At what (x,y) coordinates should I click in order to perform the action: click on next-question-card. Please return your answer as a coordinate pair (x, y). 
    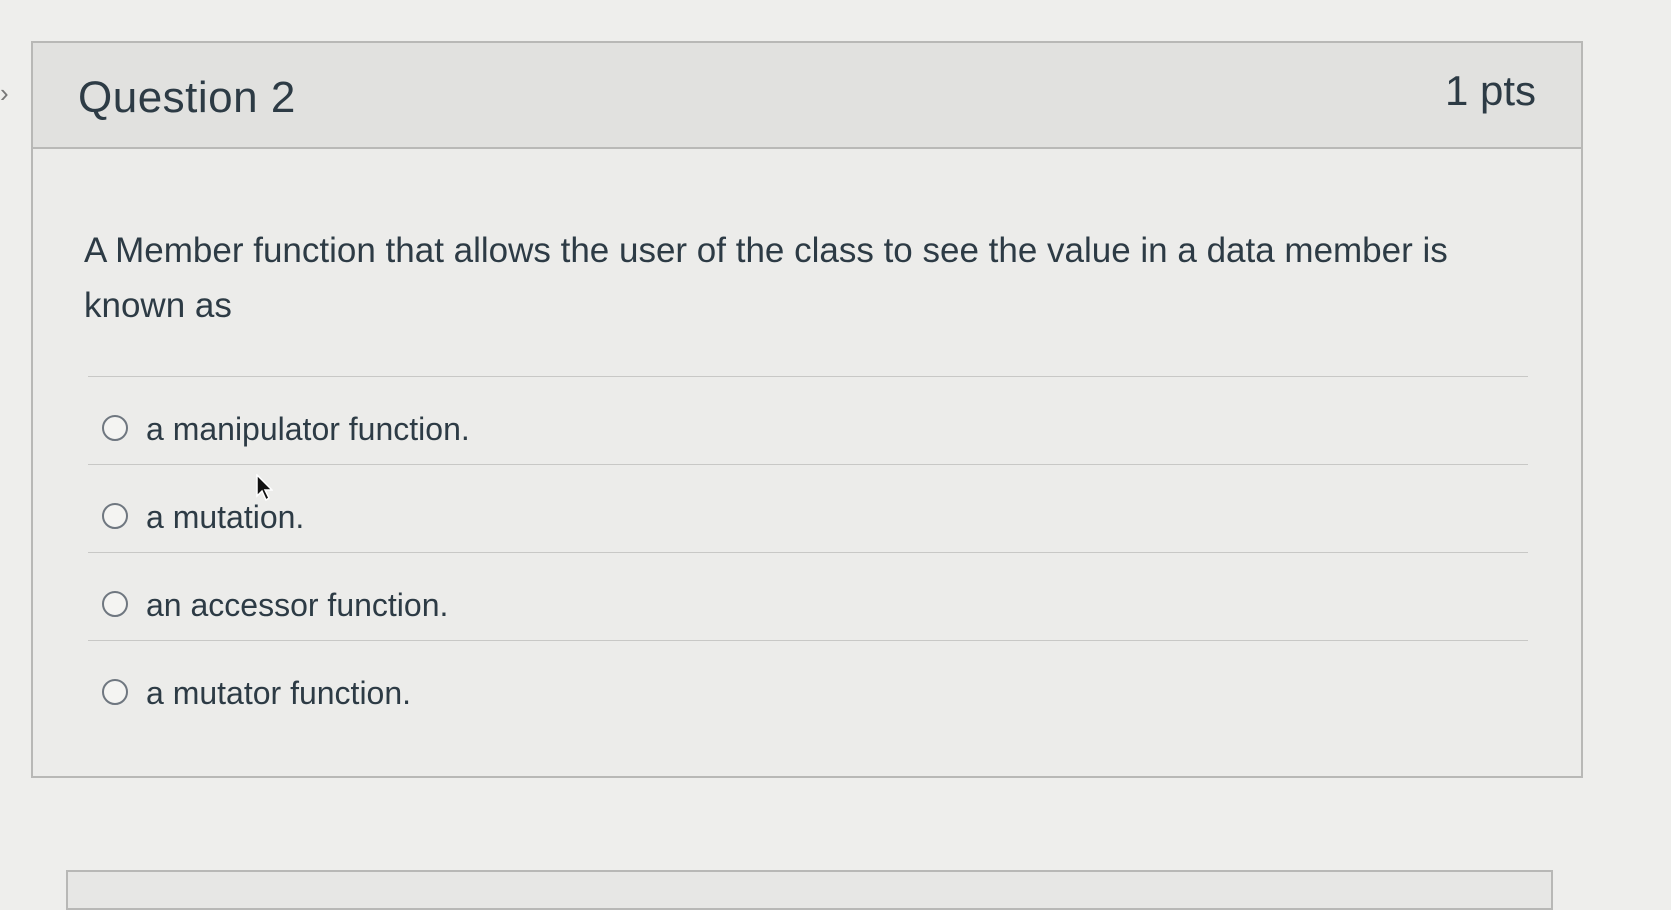
    Looking at the image, I should click on (809, 890).